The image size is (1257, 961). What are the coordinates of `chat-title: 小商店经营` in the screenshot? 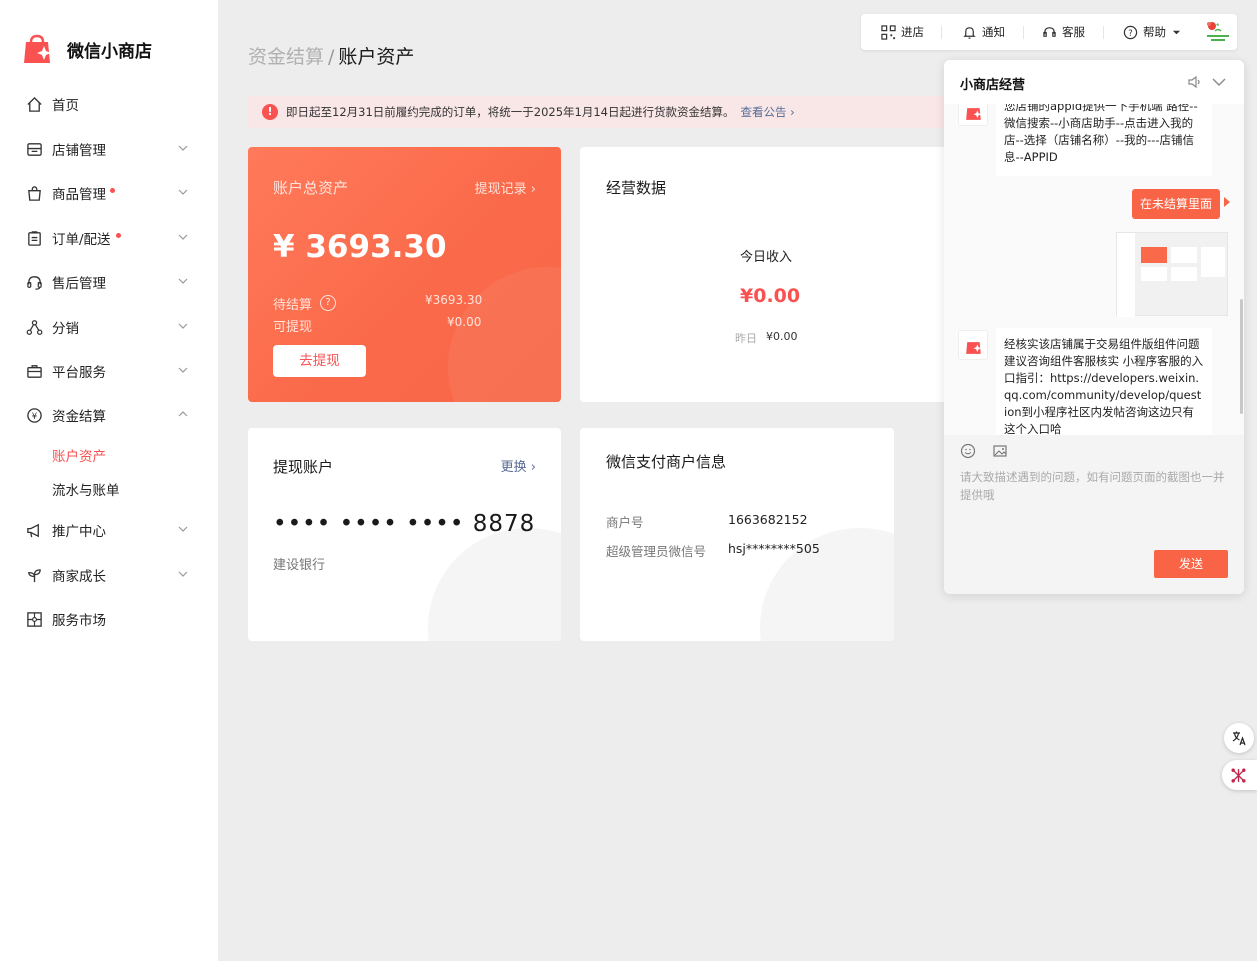 It's located at (993, 85).